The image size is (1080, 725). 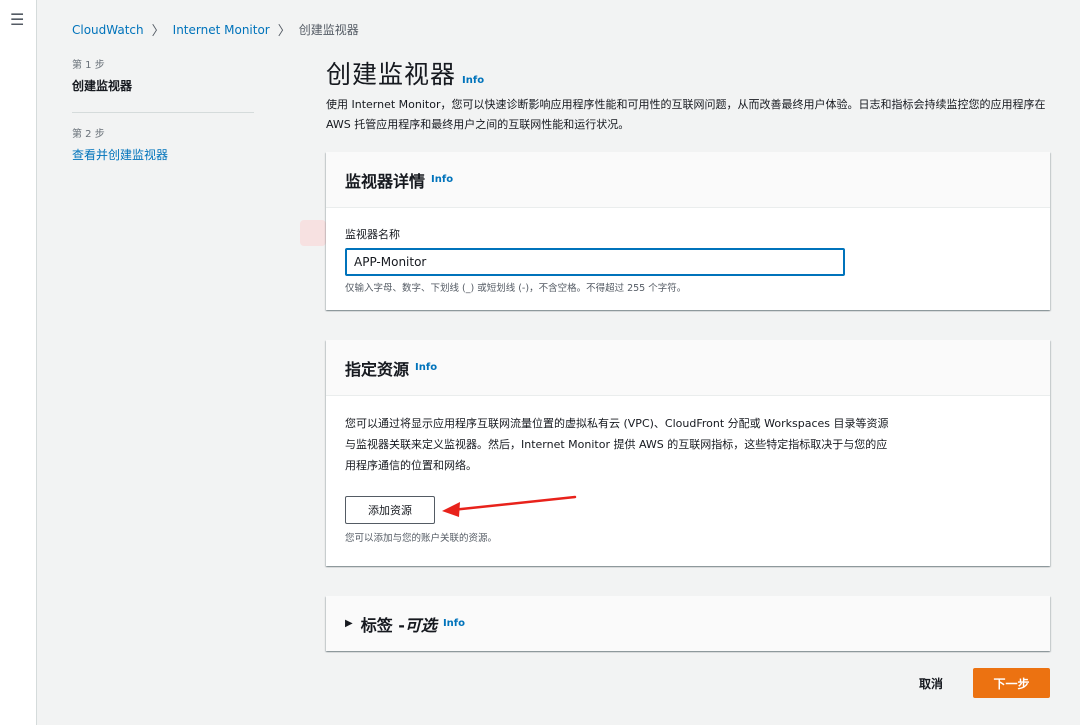 I want to click on specify-resources-info-link: Info, so click(x=426, y=367).